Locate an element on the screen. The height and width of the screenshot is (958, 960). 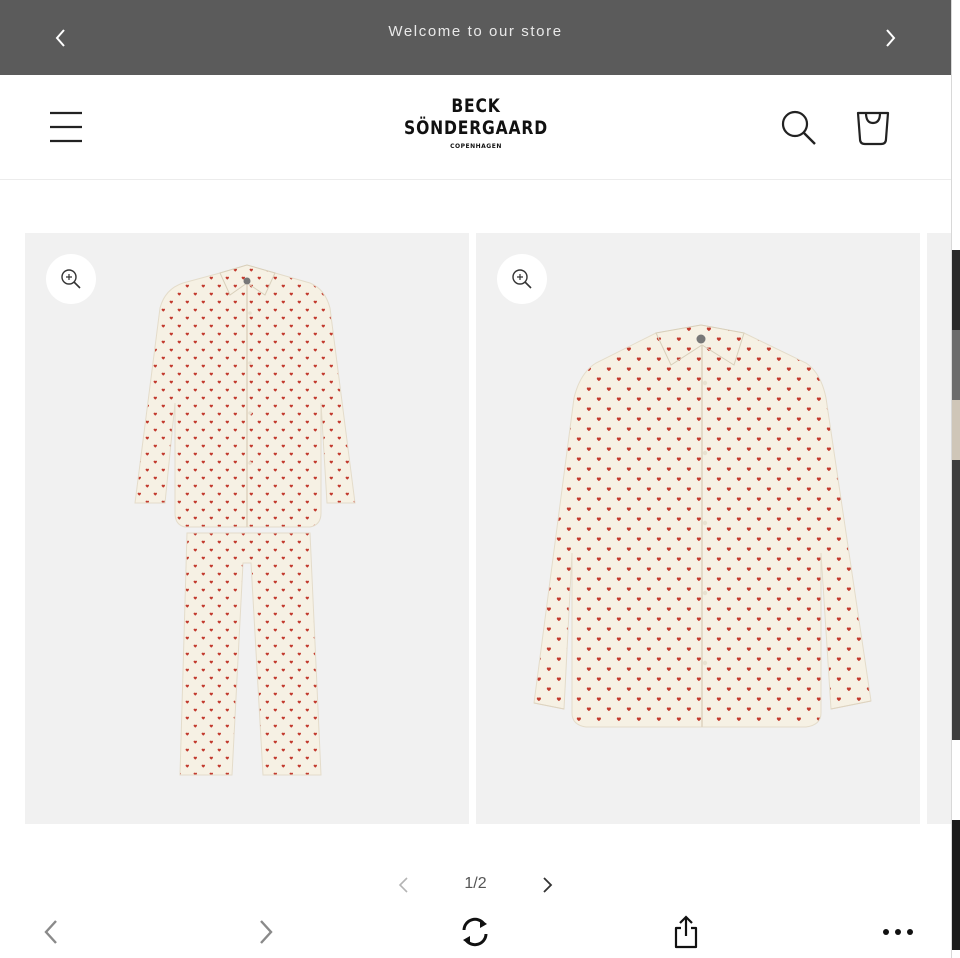
logo-line-2: SÖNDERGAARD is located at coordinates (476, 128).